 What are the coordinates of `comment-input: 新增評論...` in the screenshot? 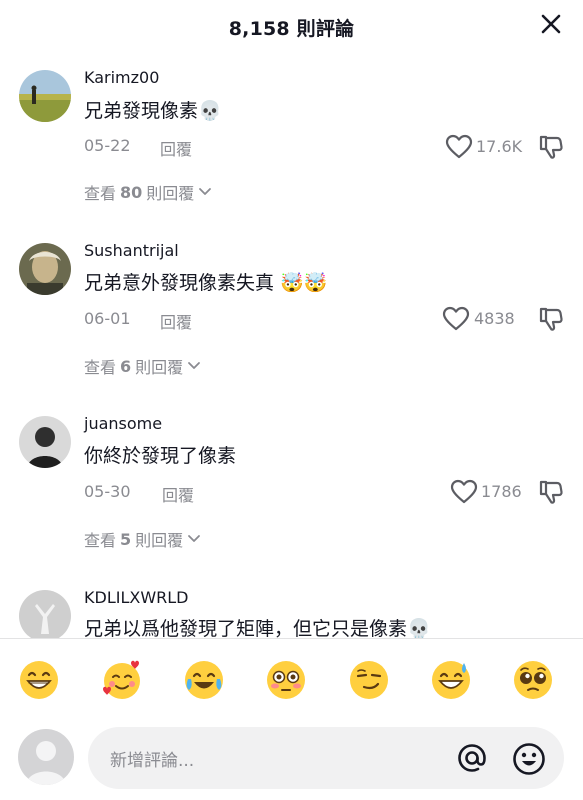 It's located at (326, 758).